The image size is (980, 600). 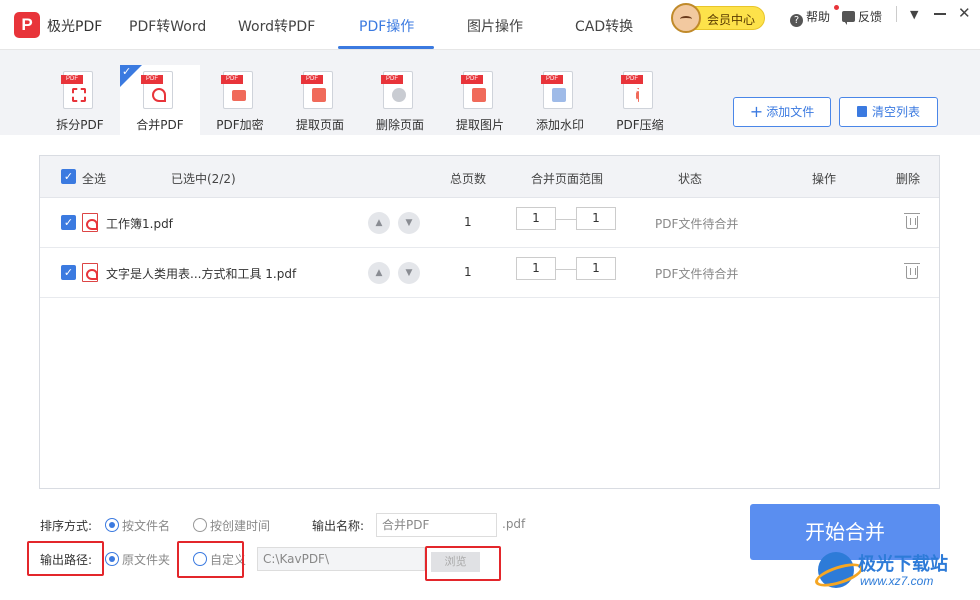 I want to click on output-name-label: 输出名称:, so click(x=338, y=526).